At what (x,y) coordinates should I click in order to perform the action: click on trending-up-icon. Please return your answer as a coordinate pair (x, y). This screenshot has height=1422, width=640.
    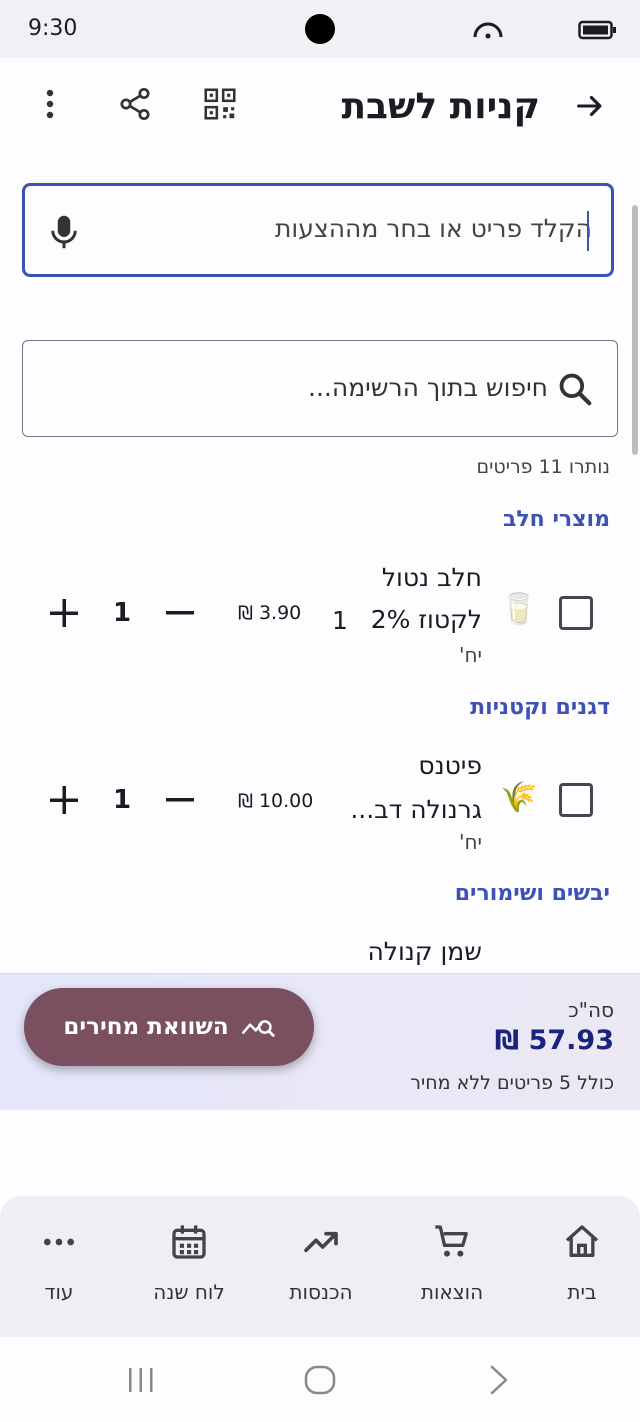
    Looking at the image, I should click on (321, 1242).